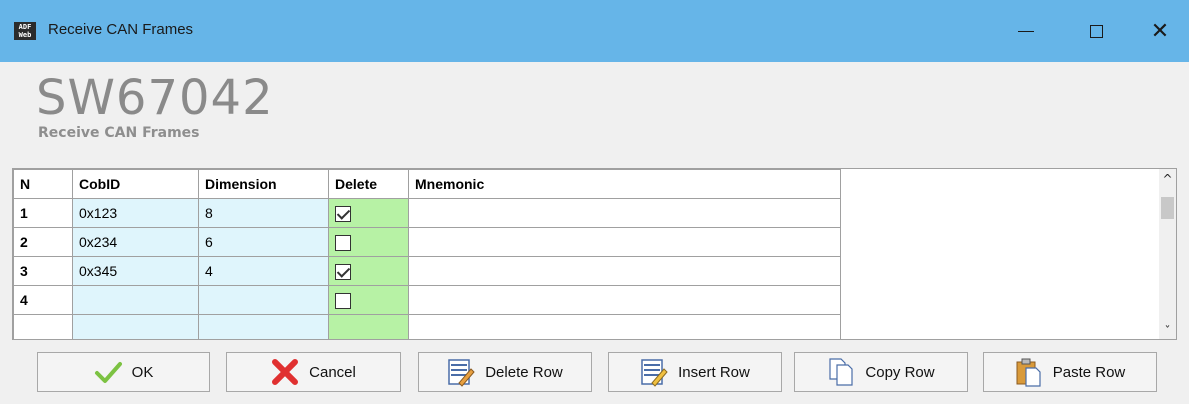 Image resolution: width=1189 pixels, height=404 pixels. What do you see at coordinates (1167, 254) in the screenshot?
I see `vertical-scrollbar: ^ ˇ` at bounding box center [1167, 254].